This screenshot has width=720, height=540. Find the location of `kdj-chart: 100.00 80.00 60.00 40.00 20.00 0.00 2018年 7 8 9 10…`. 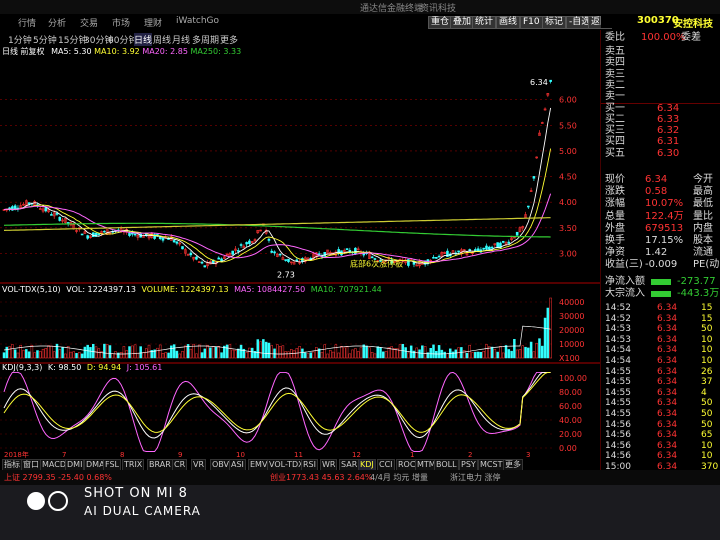

kdj-chart: 100.00 80.00 60.00 40.00 20.00 0.00 2018年 7 8 9 10… is located at coordinates (300, 415).